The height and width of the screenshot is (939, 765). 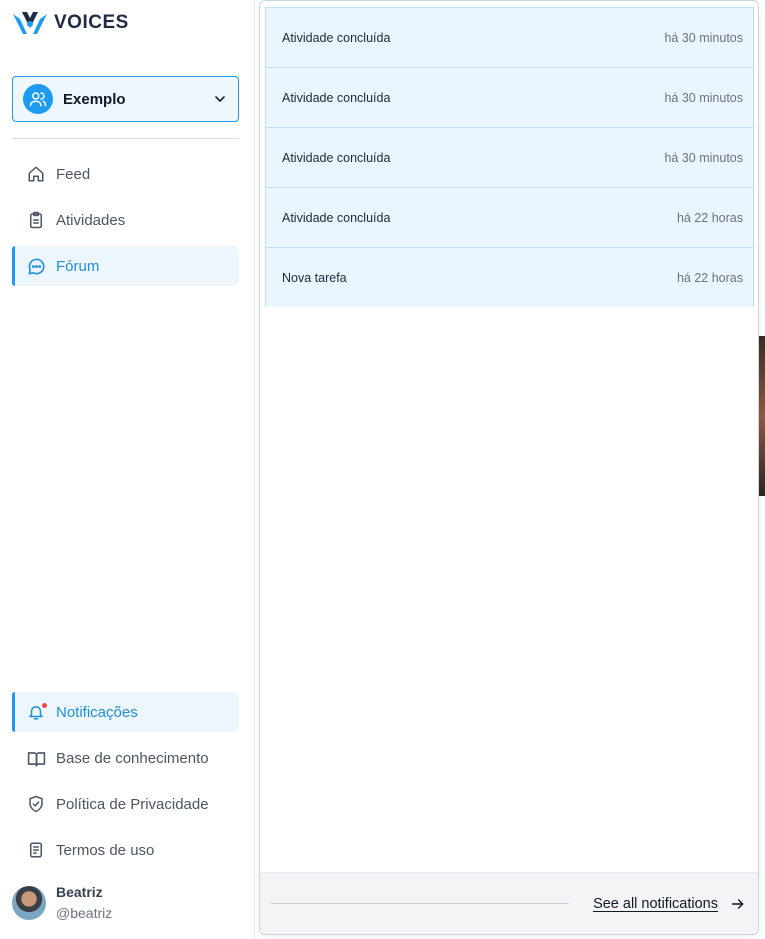 I want to click on nav-label-termos: Termos de uso, so click(x=105, y=850).